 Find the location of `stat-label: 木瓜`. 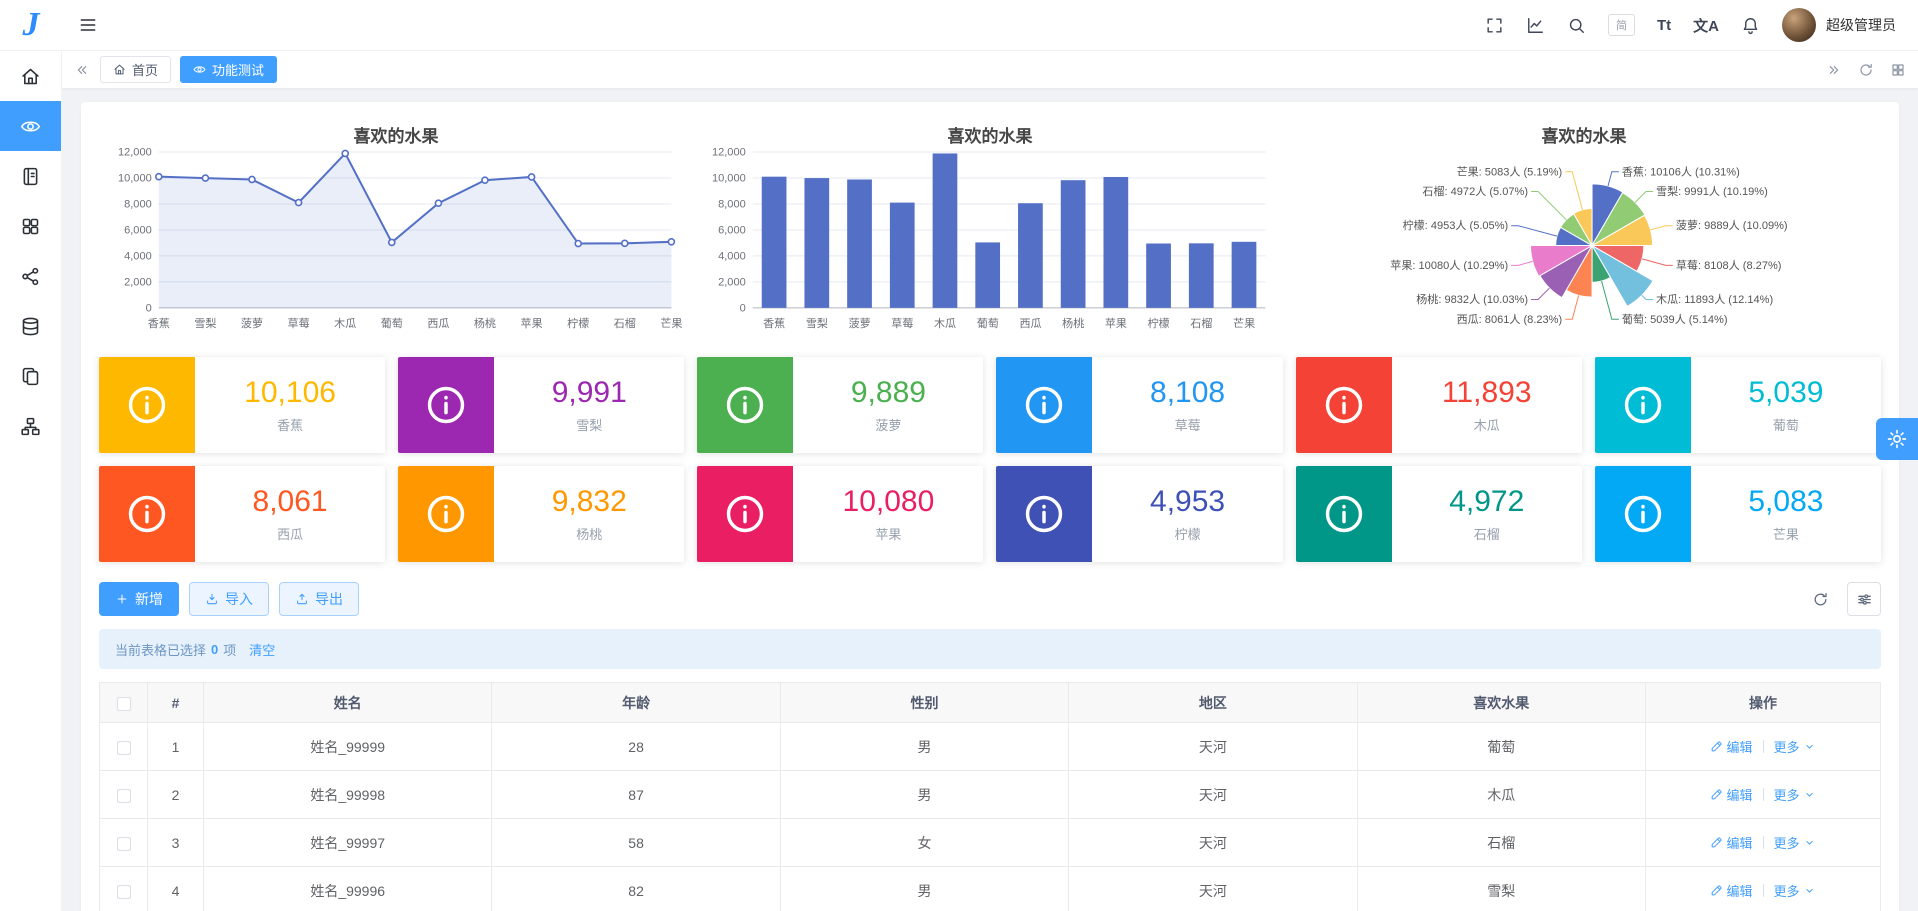

stat-label: 木瓜 is located at coordinates (1486, 425).